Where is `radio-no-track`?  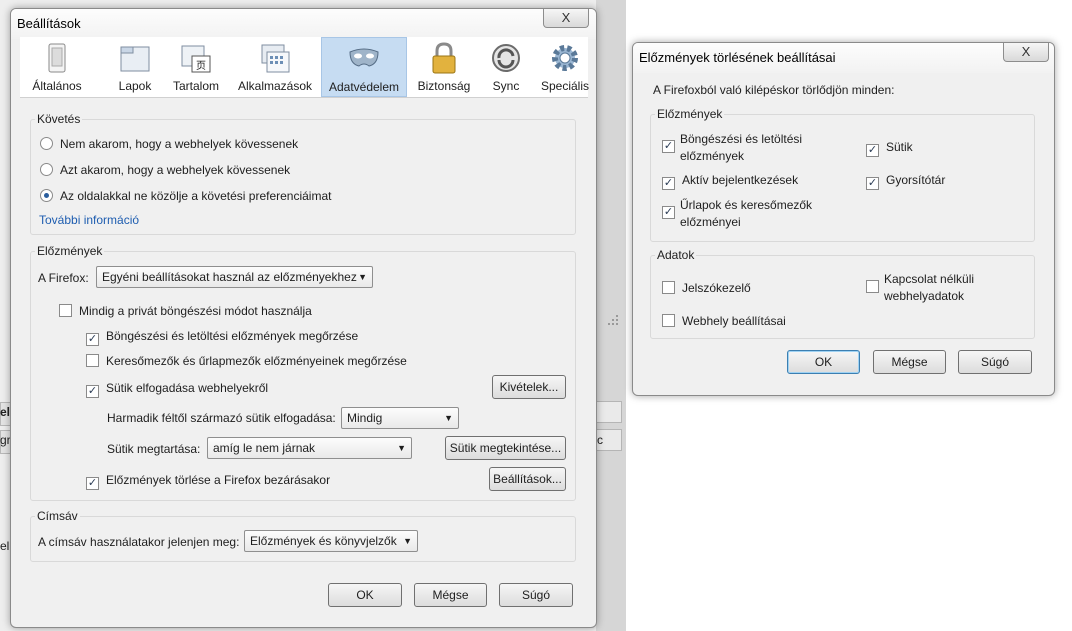
radio-no-track is located at coordinates (46, 143).